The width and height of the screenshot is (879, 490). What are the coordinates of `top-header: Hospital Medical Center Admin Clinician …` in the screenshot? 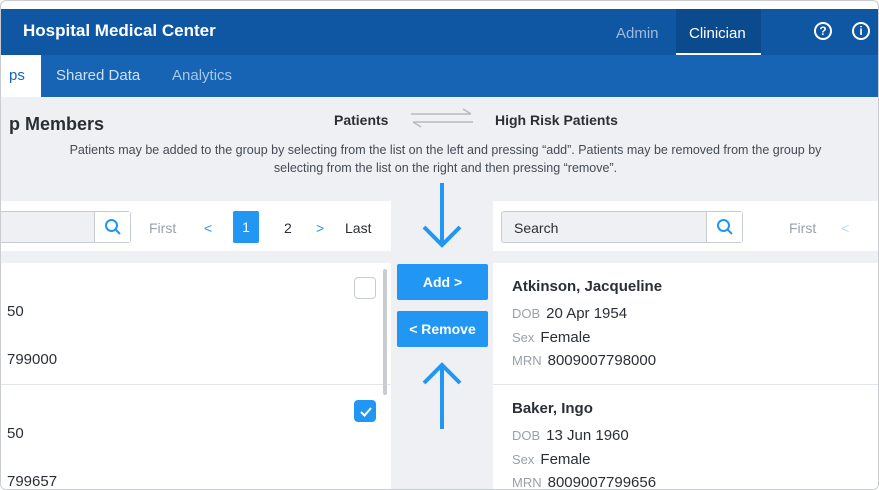 It's located at (439, 32).